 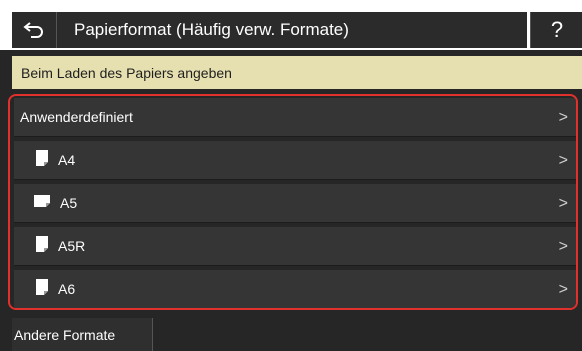 I want to click on other-formats-label: Andere Formate, so click(x=65, y=334).